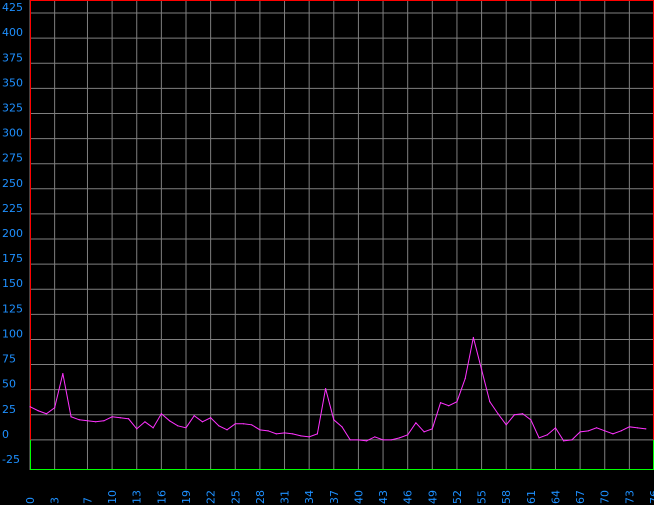  I want to click on y-tick-label: -25, so click(11, 459).